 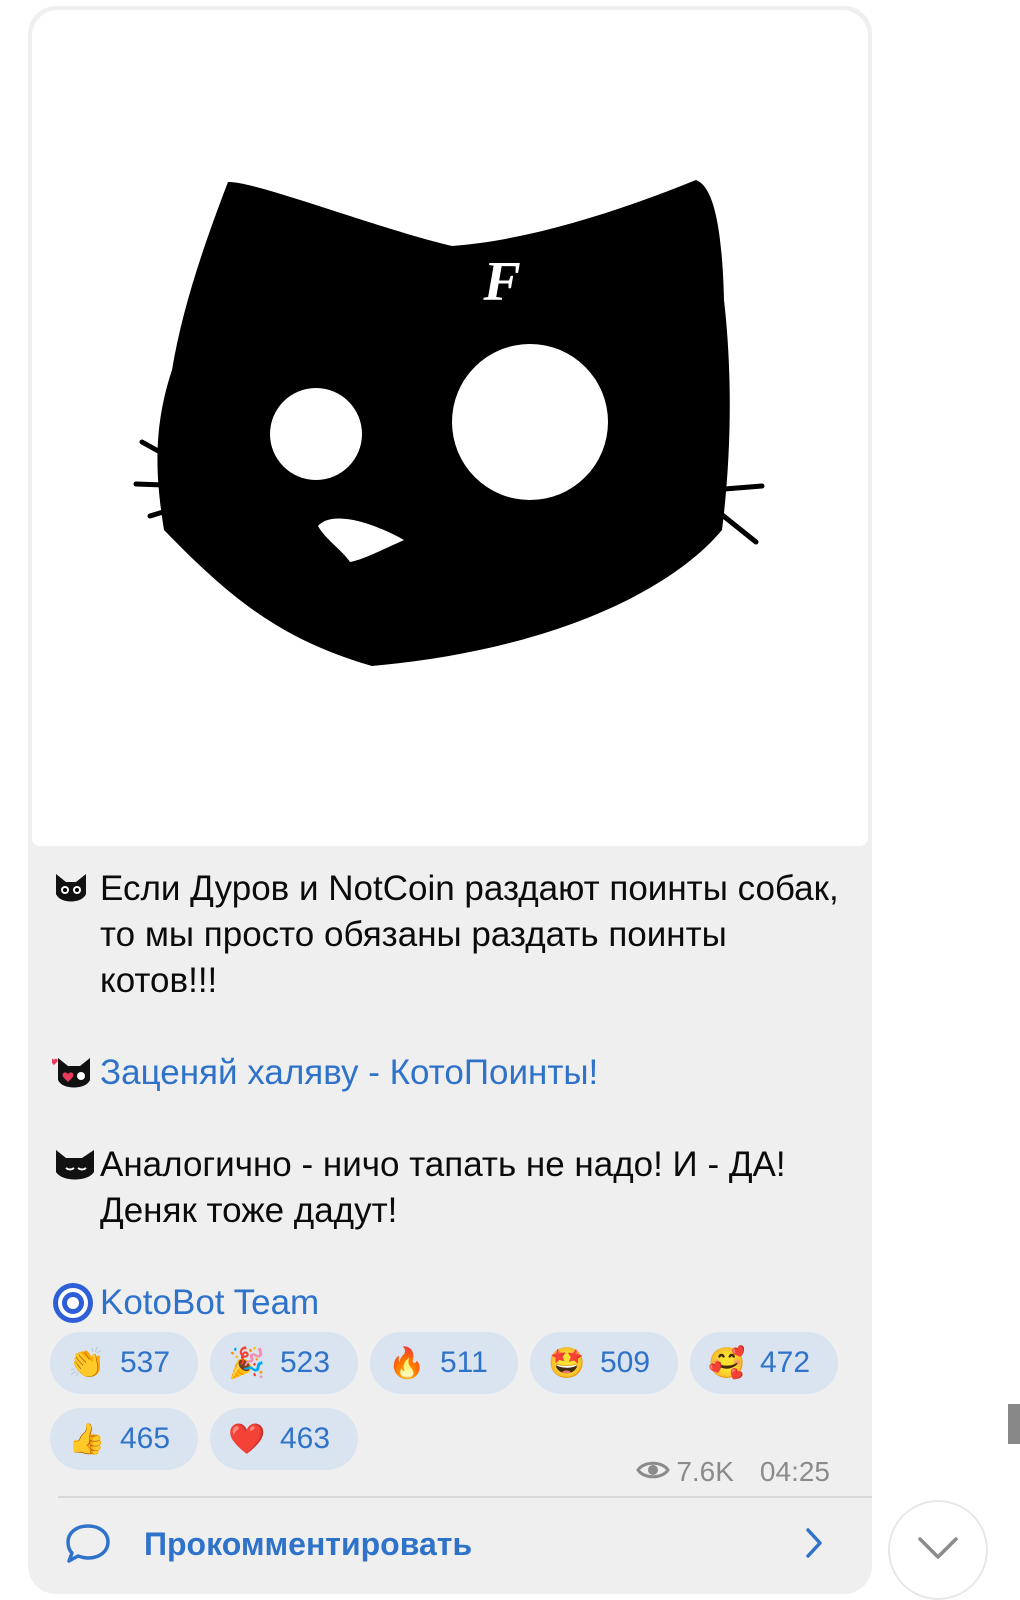 I want to click on sleepy-cat-emoji, so click(x=76, y=1165).